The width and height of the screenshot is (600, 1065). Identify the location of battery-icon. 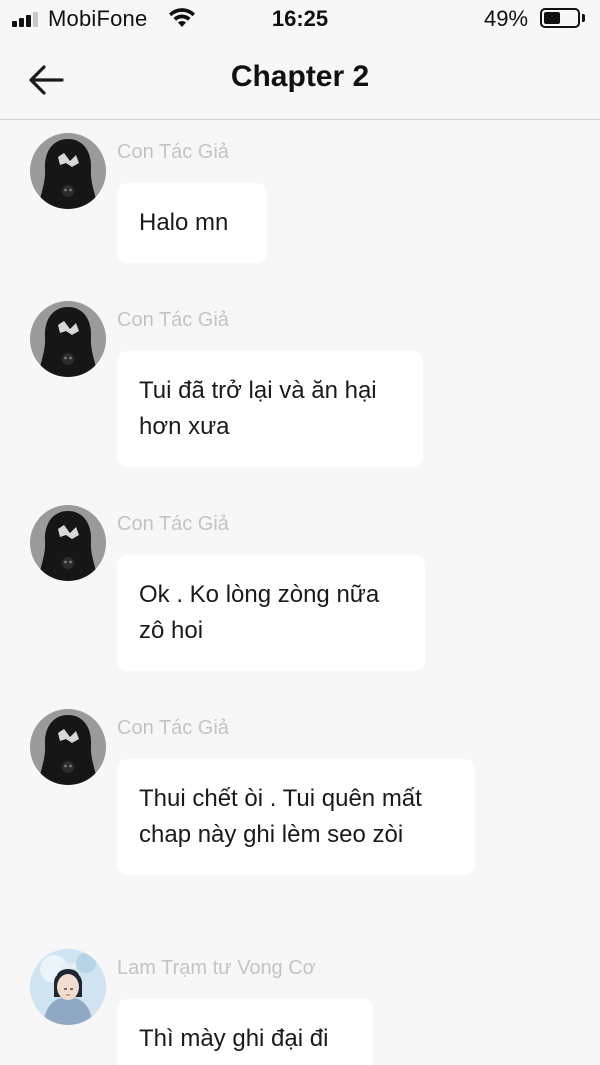
(560, 18).